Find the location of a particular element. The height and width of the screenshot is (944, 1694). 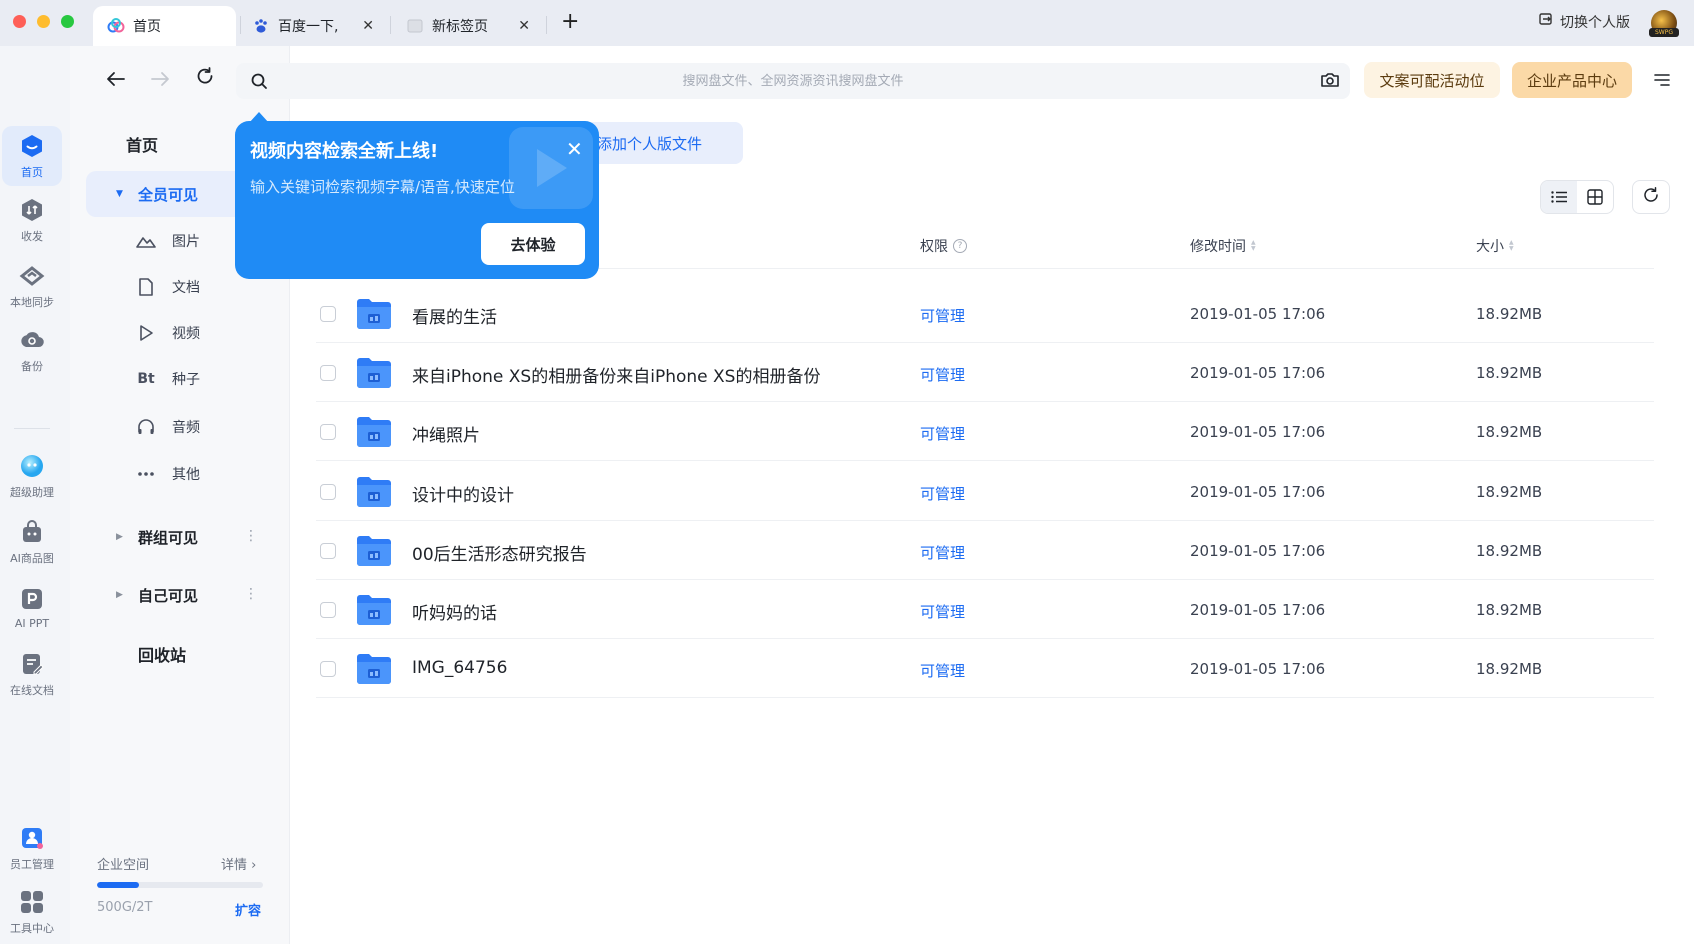

menu-icon is located at coordinates (1662, 81).